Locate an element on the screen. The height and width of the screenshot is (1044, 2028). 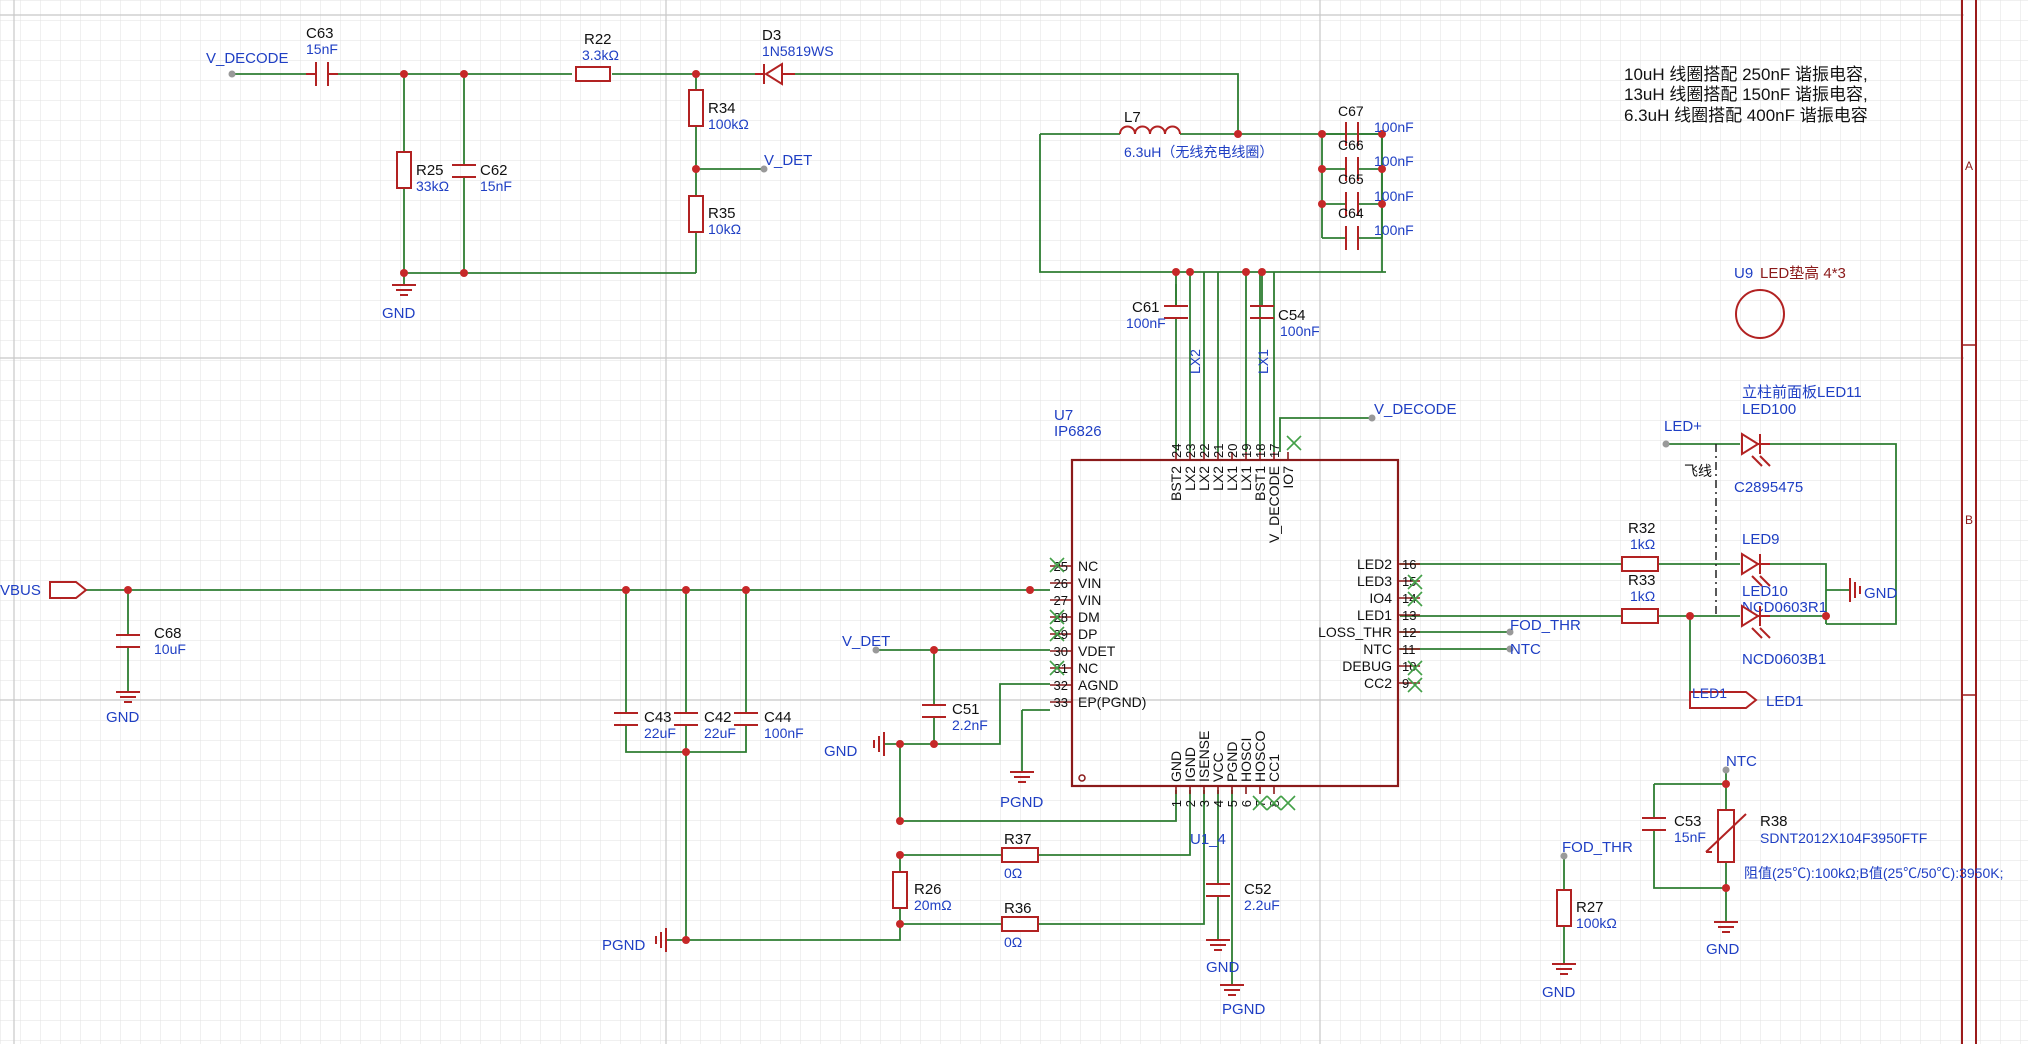
ic-bottom-pin-1-number: 2 is located at coordinates (1190, 803).